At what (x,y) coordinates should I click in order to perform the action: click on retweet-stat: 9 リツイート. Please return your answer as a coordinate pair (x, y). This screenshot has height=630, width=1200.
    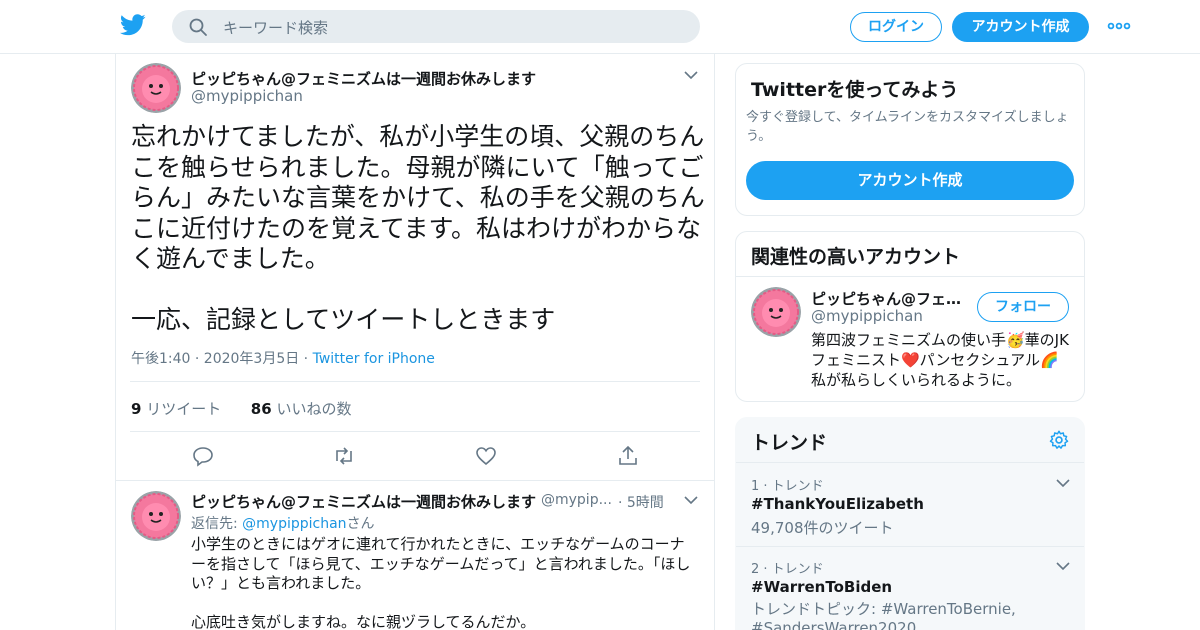
    Looking at the image, I should click on (176, 409).